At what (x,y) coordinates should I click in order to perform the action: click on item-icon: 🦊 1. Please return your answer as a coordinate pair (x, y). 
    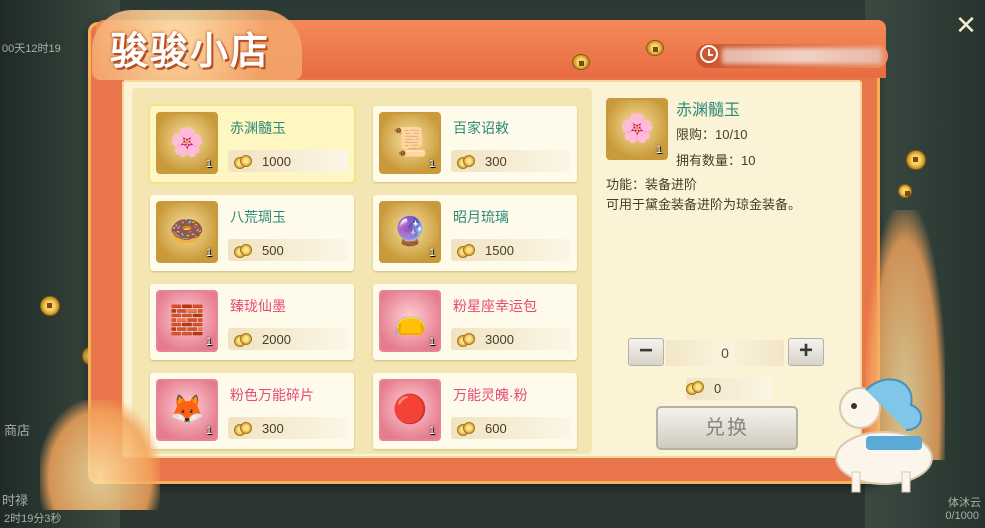
    Looking at the image, I should click on (187, 410).